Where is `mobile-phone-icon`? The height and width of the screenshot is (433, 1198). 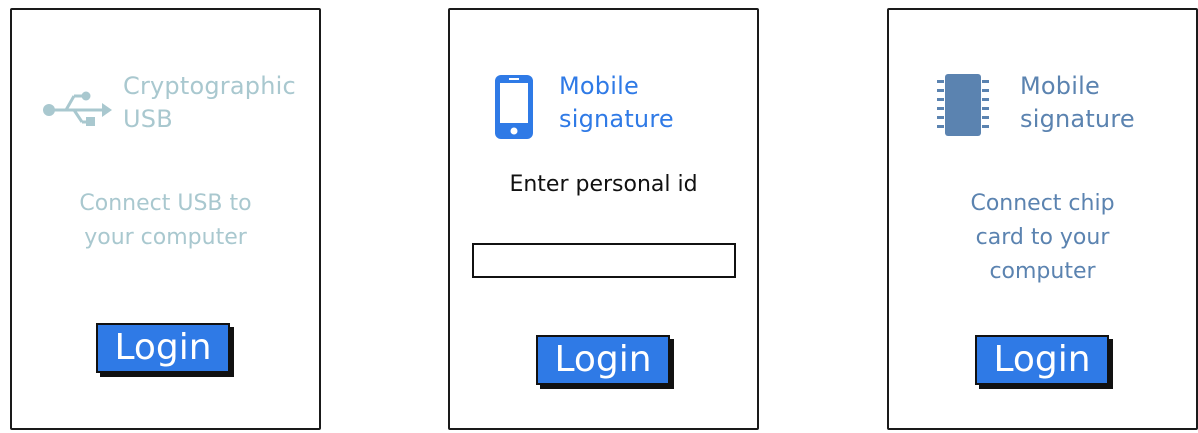 mobile-phone-icon is located at coordinates (514, 109).